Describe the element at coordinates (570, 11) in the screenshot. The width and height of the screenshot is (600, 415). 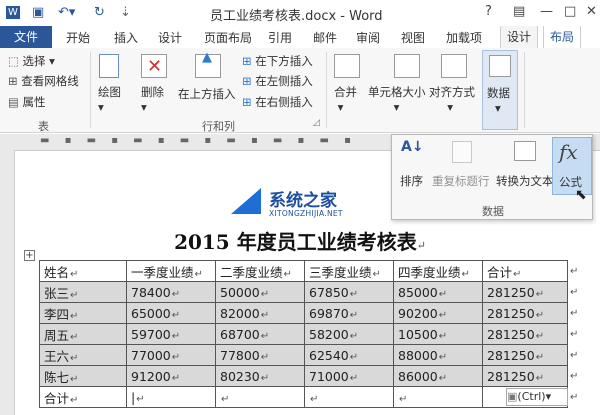
I see `maximize-button: □` at that location.